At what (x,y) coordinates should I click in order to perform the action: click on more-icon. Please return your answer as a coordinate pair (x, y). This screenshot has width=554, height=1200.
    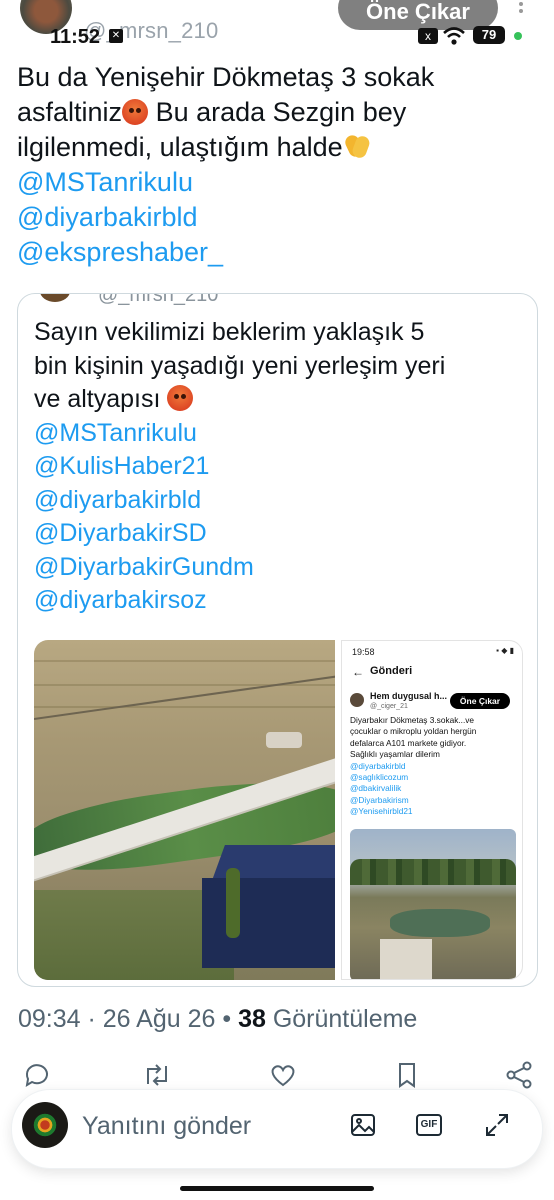
    Looking at the image, I should click on (521, 10).